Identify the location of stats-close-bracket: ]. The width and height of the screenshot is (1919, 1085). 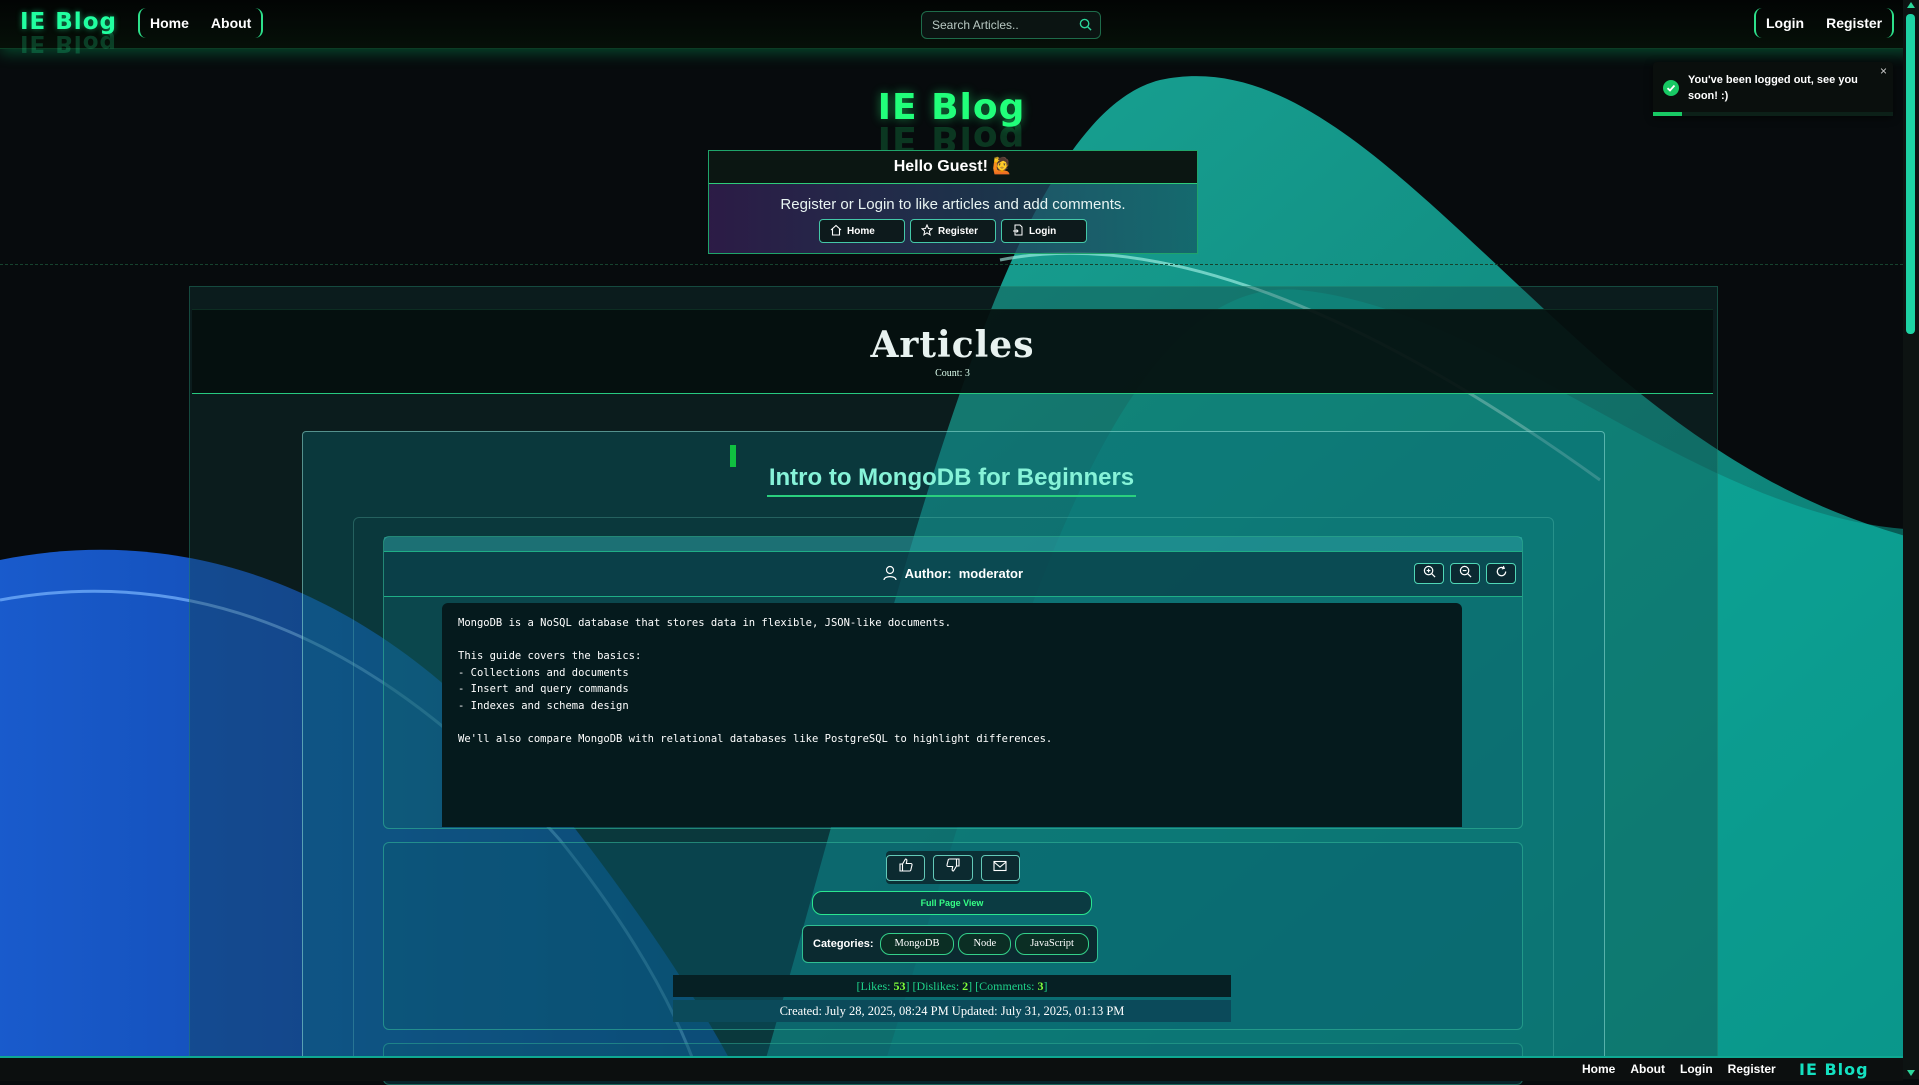
(1045, 986).